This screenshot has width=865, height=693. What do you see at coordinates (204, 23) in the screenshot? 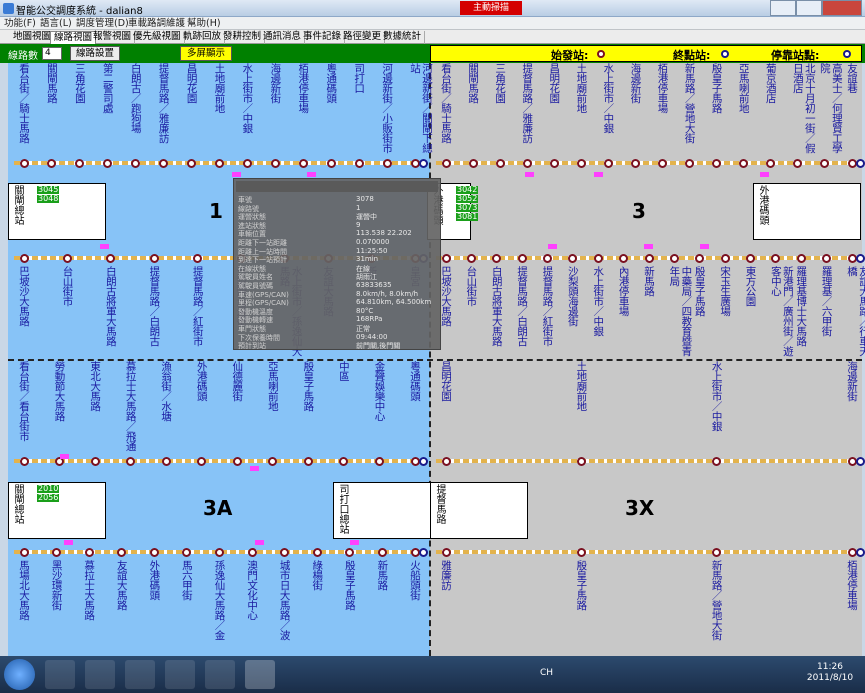
I see `menu-help: 幫助(H)` at bounding box center [204, 23].